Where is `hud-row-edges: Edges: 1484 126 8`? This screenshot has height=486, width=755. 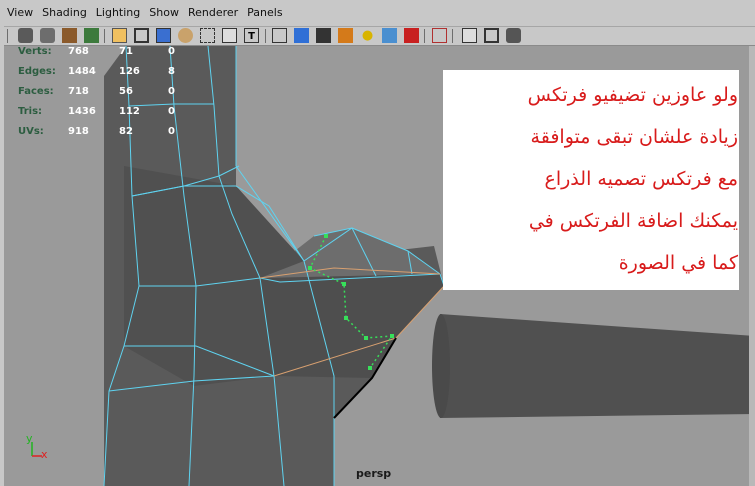 hud-row-edges: Edges: 1484 126 8 is located at coordinates (113, 73).